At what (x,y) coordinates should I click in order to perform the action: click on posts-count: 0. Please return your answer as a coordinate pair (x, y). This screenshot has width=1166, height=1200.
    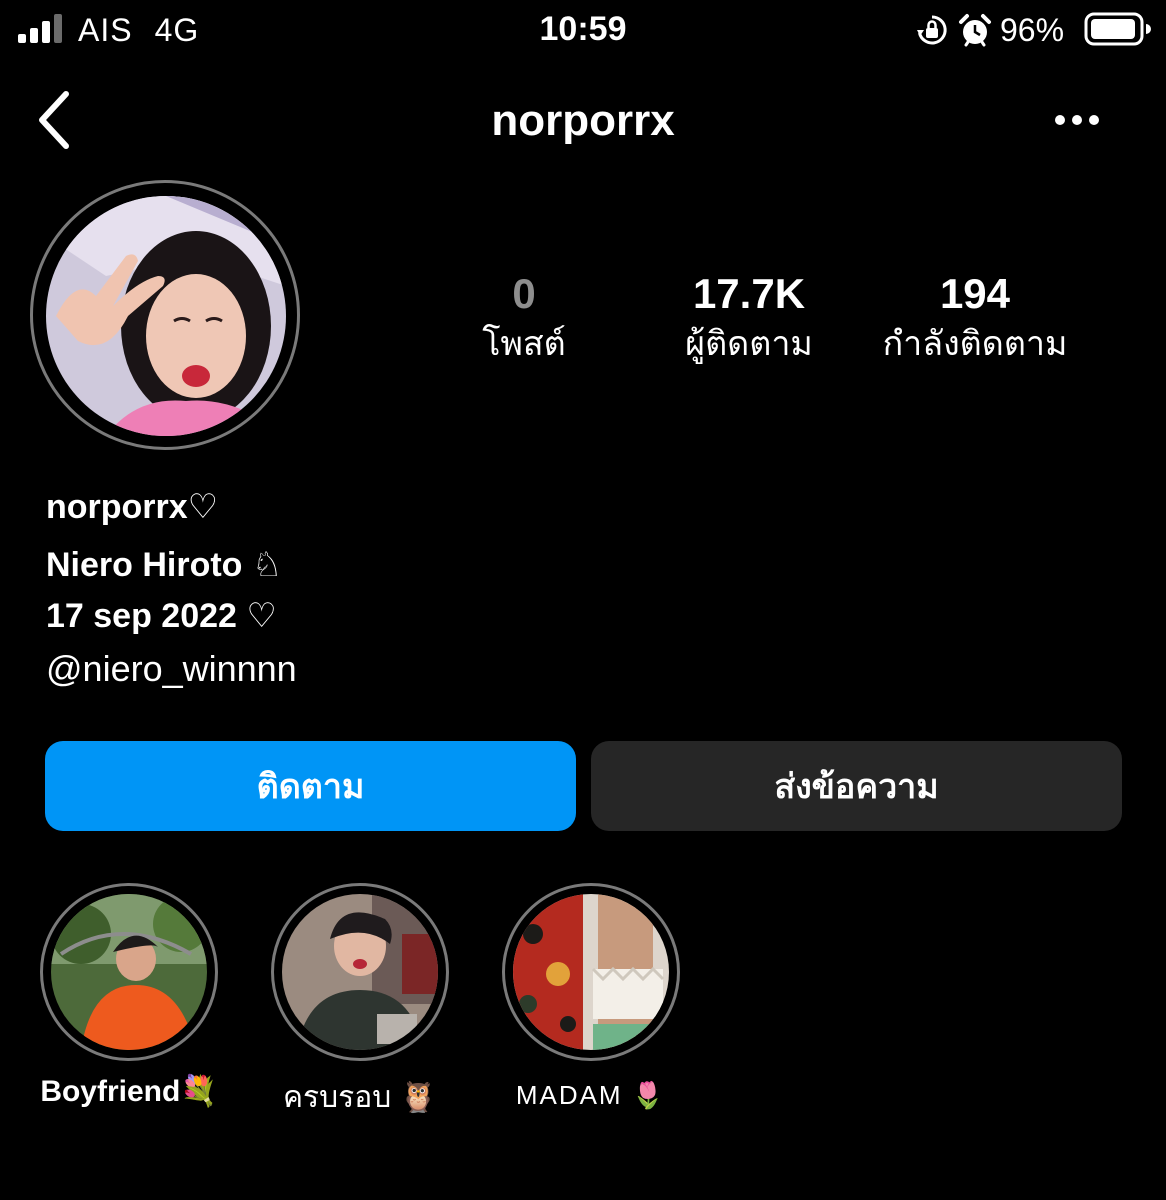
    Looking at the image, I should click on (524, 293).